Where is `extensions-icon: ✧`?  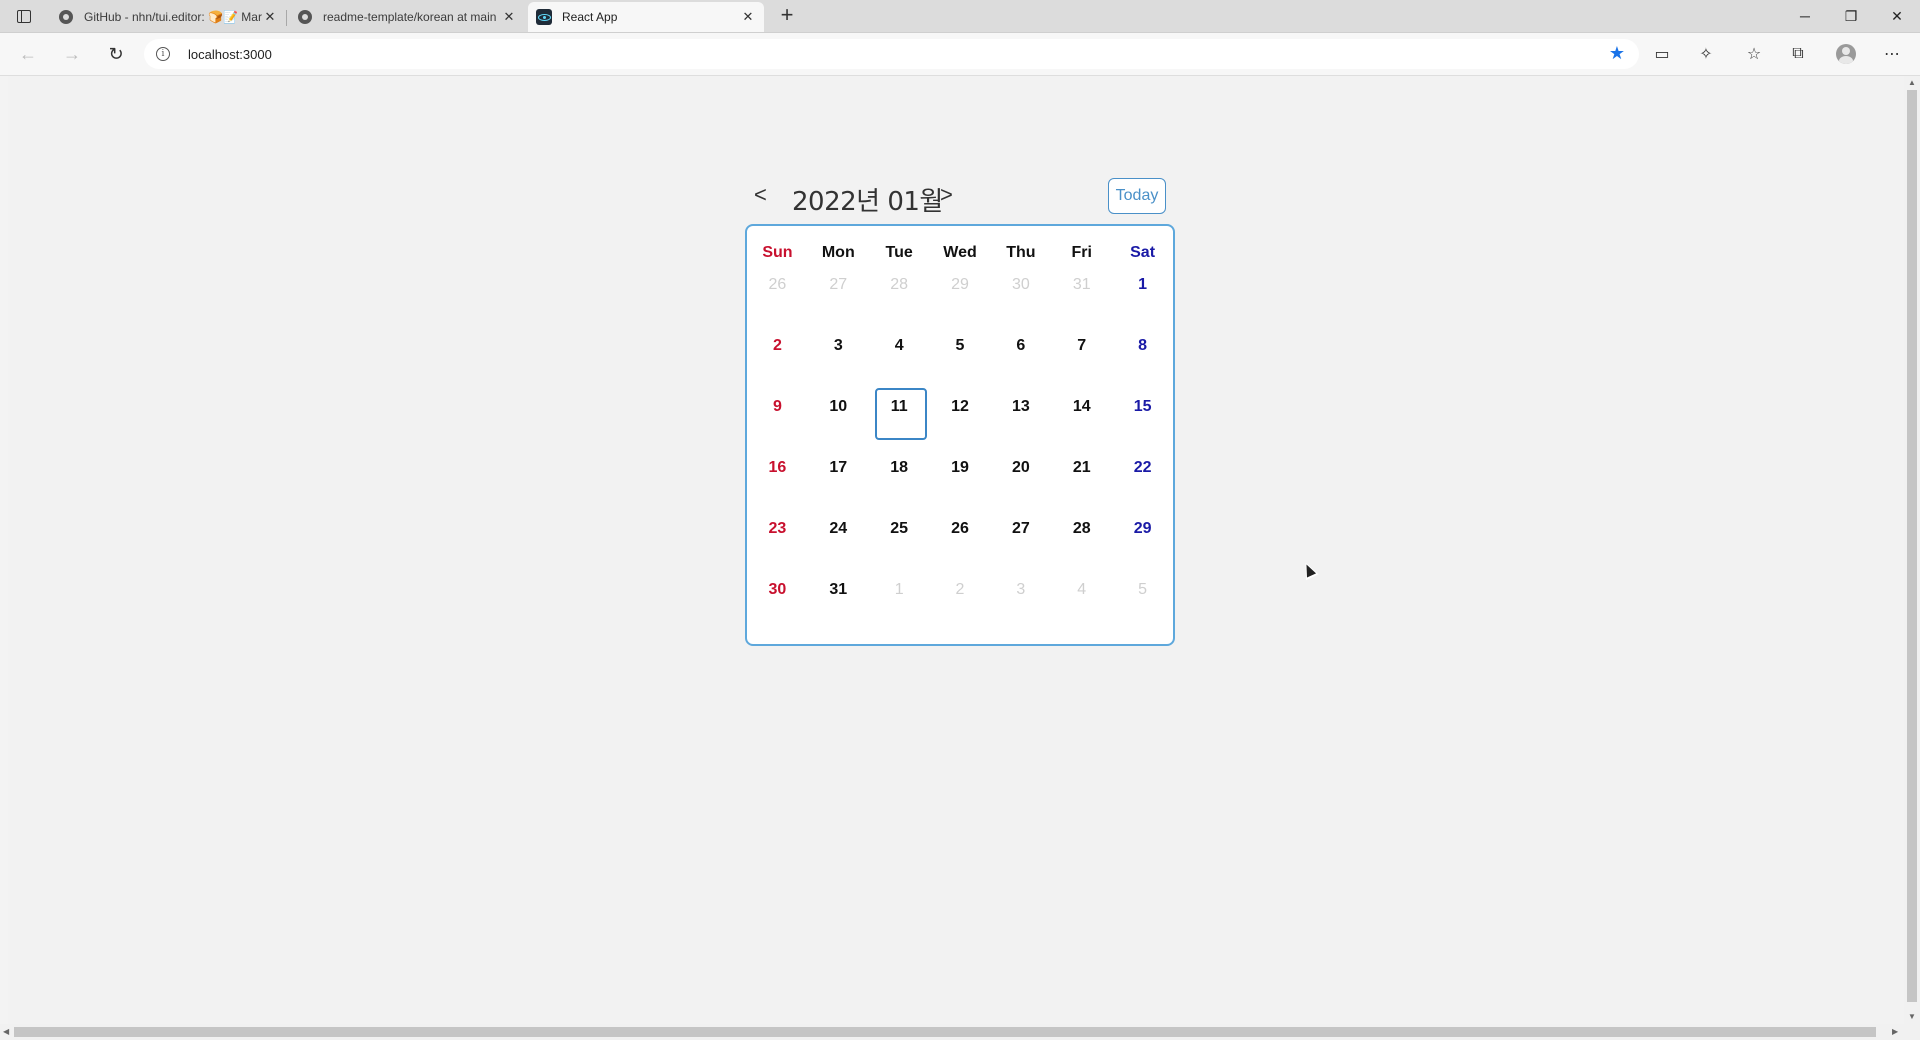
extensions-icon: ✧ is located at coordinates (1706, 54).